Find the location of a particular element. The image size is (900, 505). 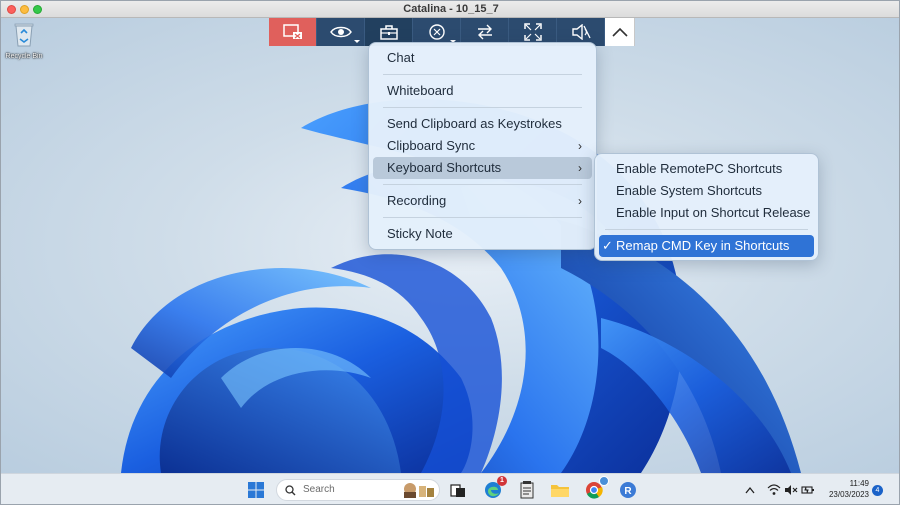

wifi-icon is located at coordinates (774, 489).